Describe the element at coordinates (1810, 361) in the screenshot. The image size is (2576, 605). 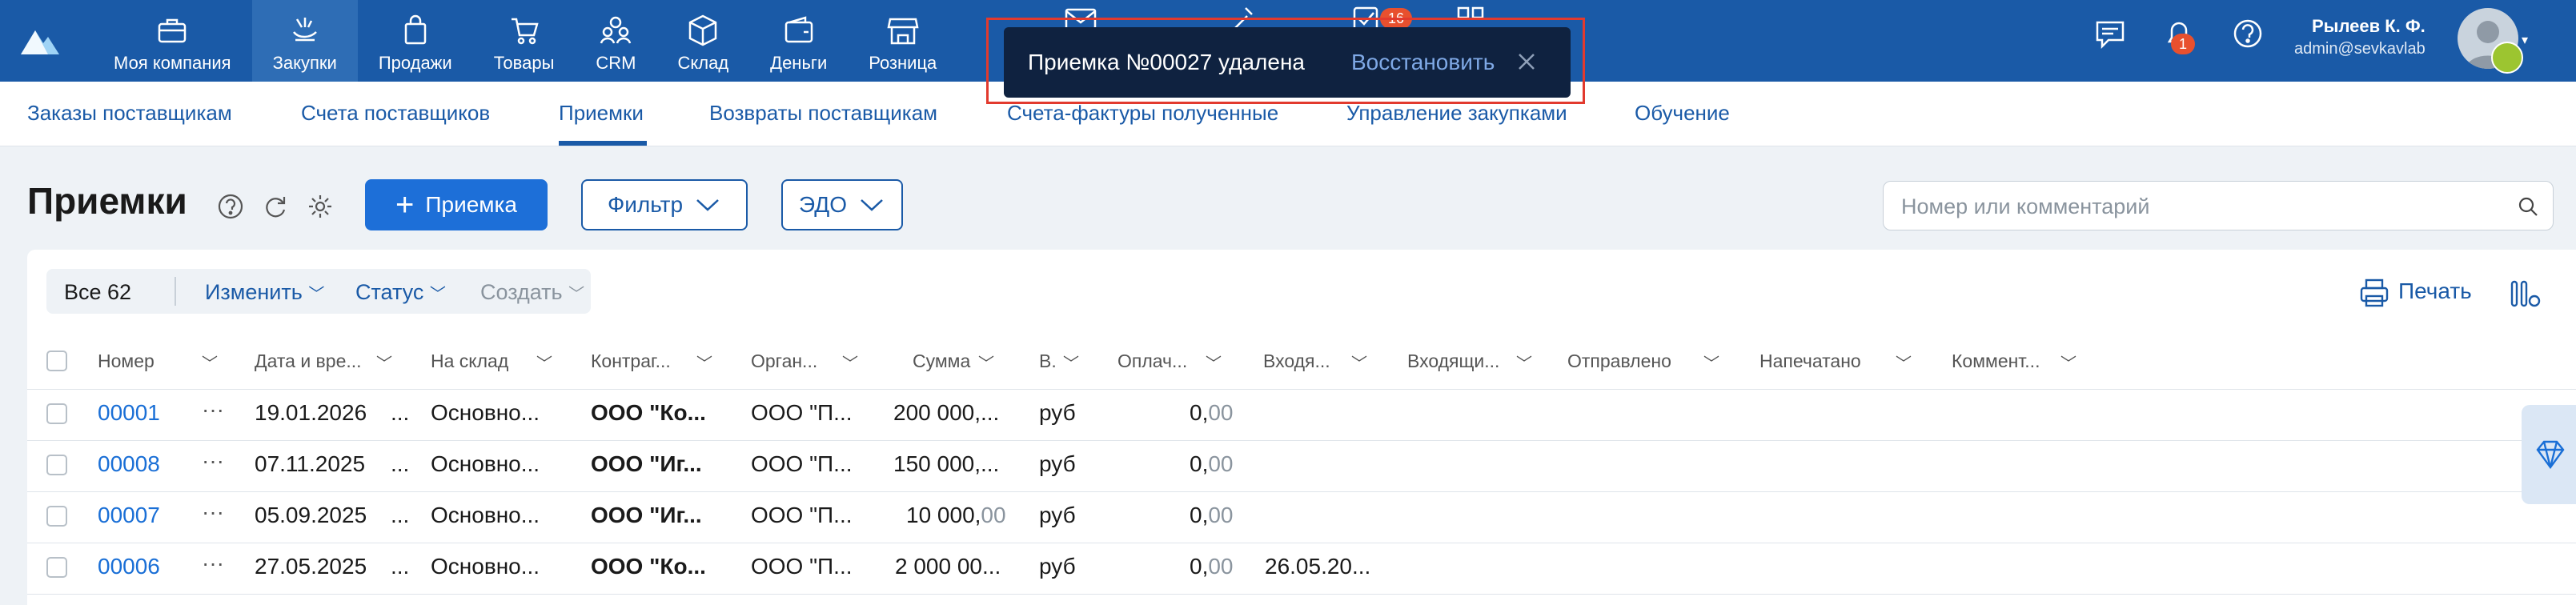
I see `column-header-printed: Напечатано` at that location.